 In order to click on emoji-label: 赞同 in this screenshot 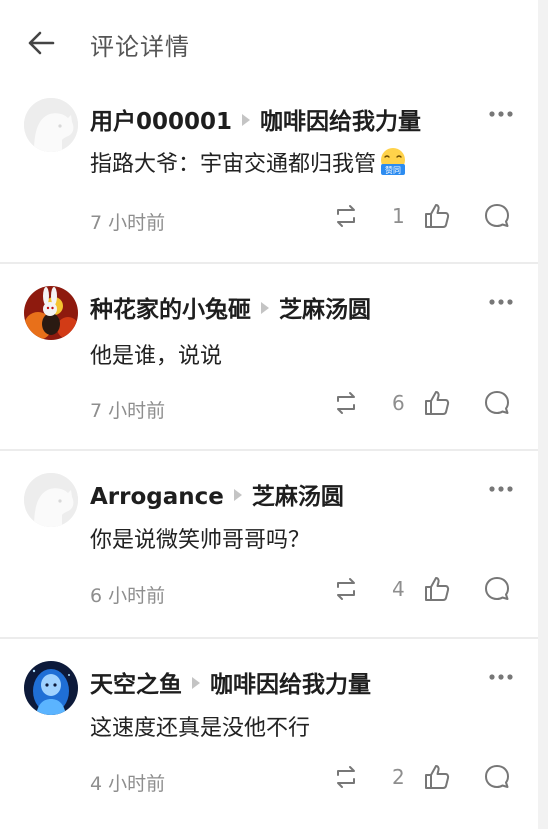, I will do `click(393, 170)`.